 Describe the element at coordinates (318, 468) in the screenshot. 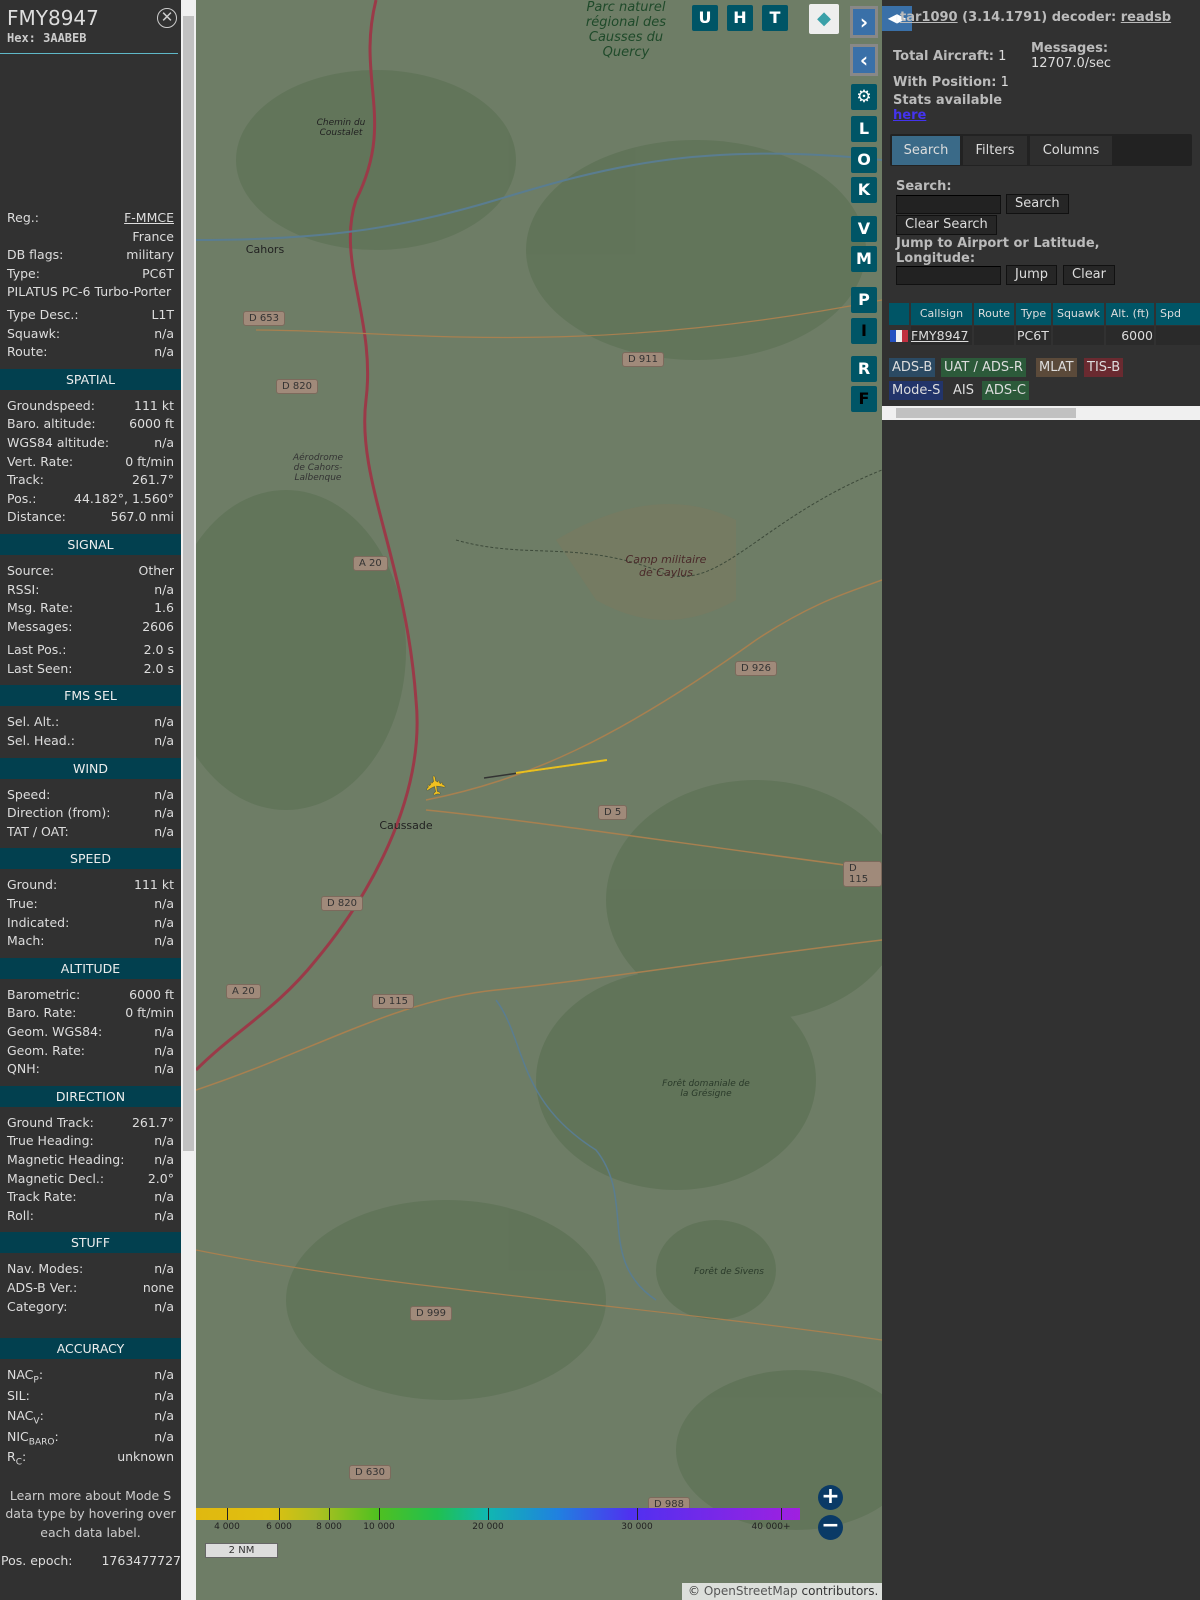

I see `place-label: Aérodrome de Cahors-Lalbenque` at that location.